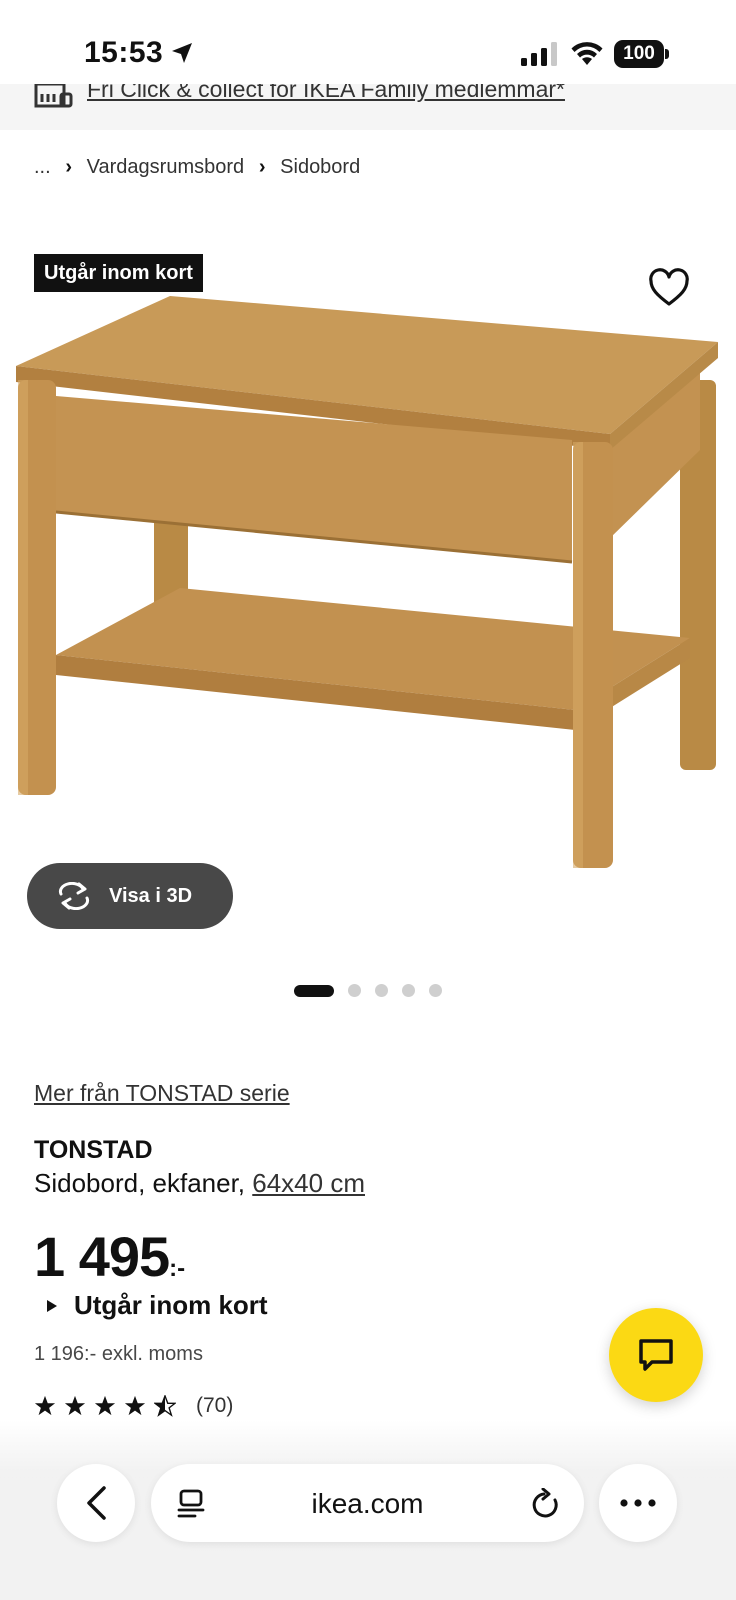  I want to click on reload-icon, so click(546, 1504).